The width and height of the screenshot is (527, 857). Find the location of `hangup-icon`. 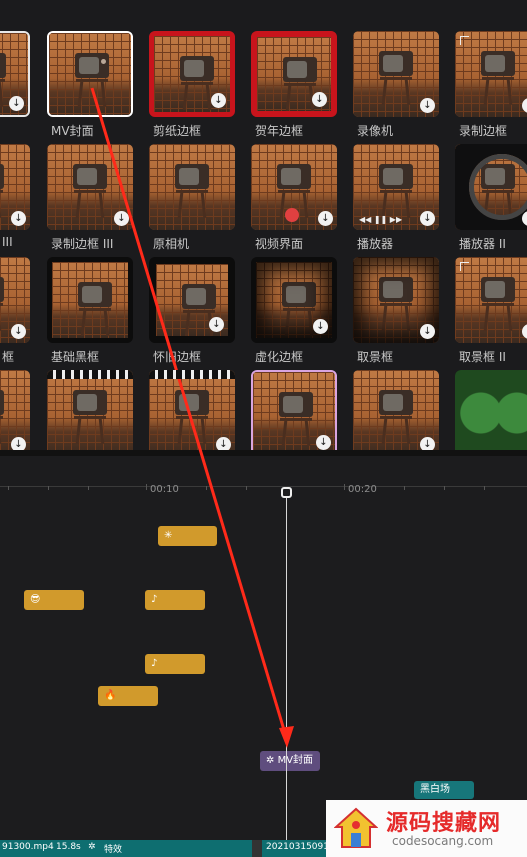

hangup-icon is located at coordinates (292, 215).